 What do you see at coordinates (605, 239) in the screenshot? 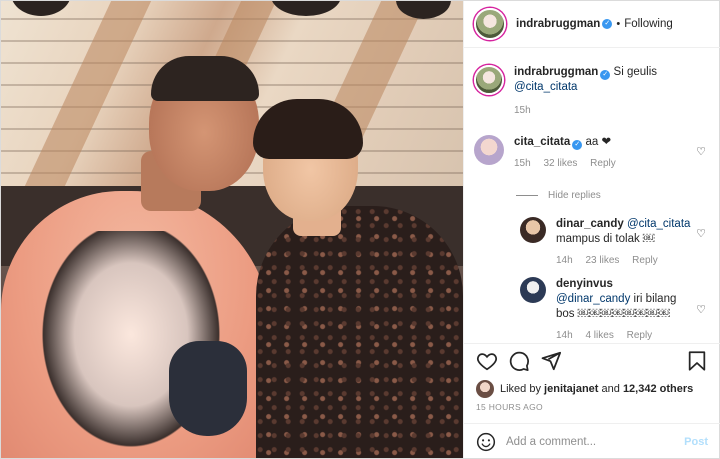
I see `reply-text: mampus di tolak ￼` at bounding box center [605, 239].